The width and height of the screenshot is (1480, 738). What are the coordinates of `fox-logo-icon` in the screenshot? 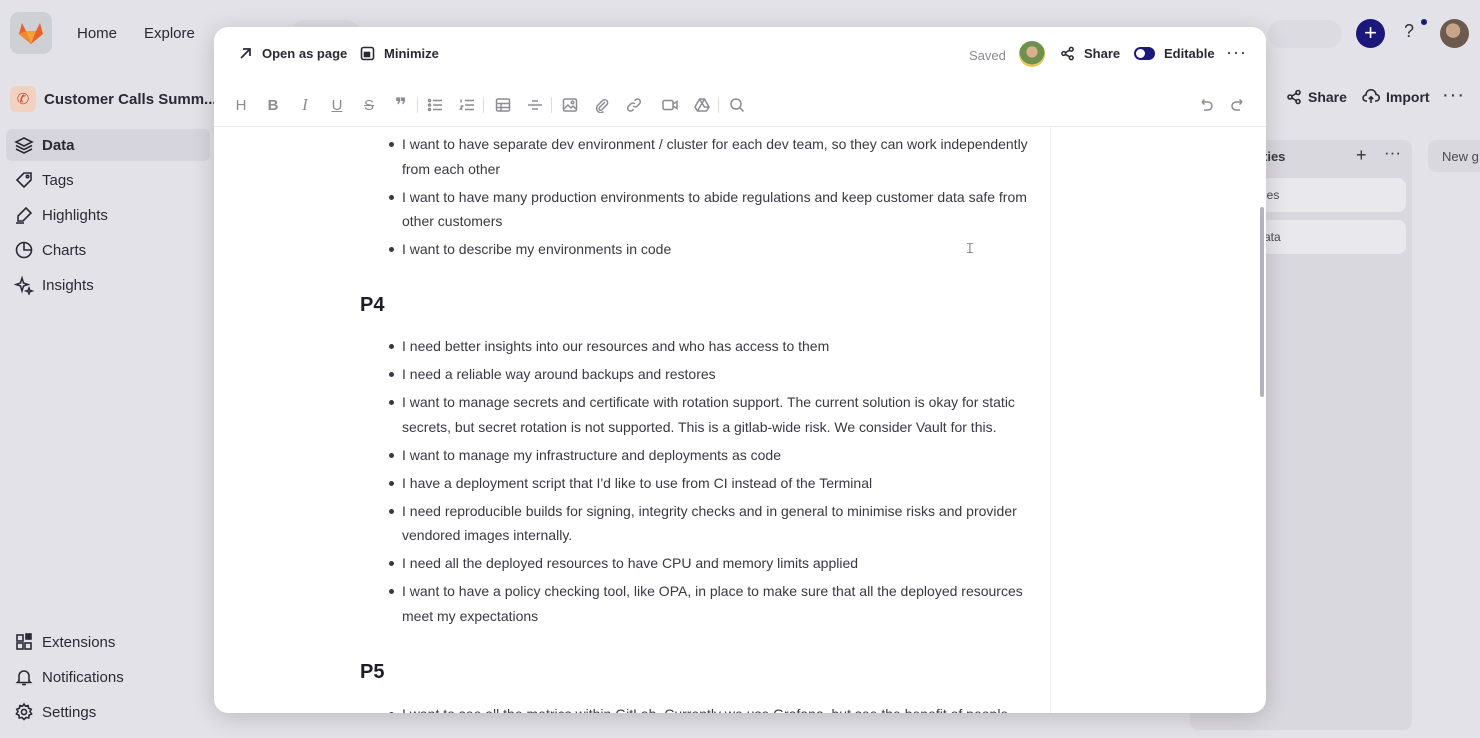 It's located at (31, 33).